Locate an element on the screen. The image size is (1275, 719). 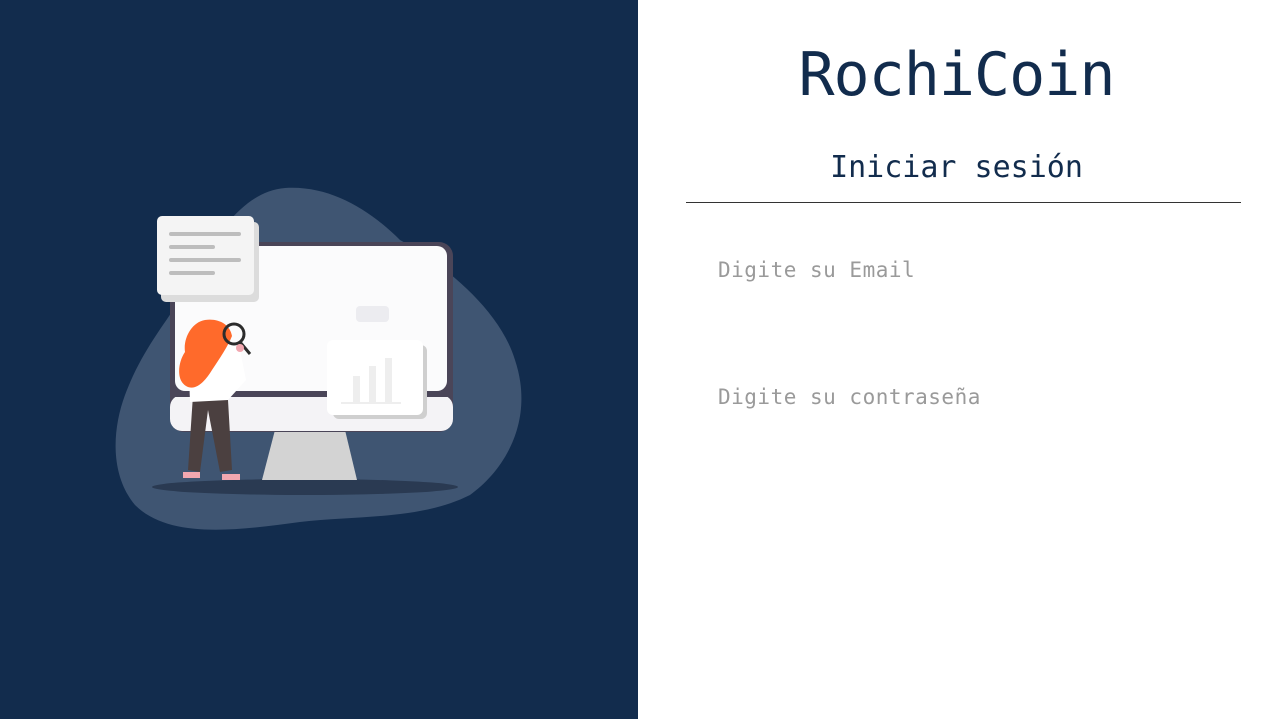
password-input is located at coordinates (968, 397).